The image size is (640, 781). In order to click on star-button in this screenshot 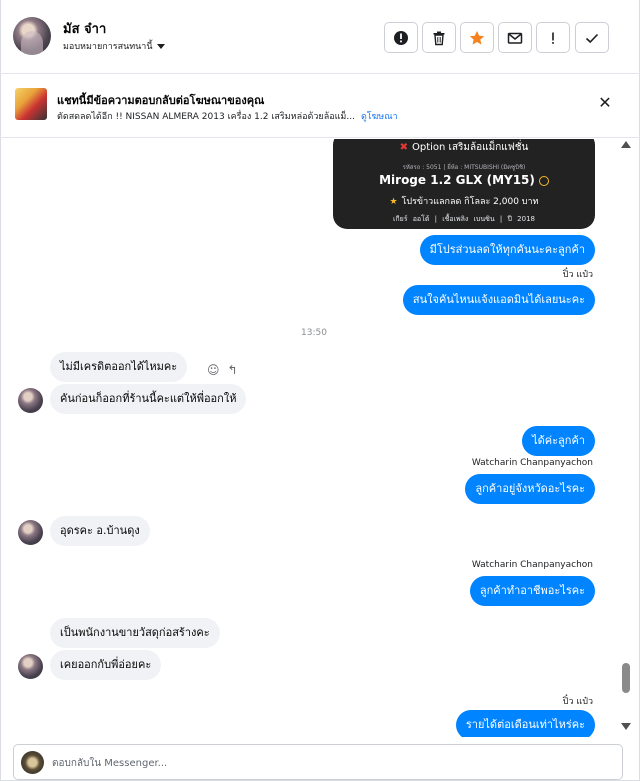, I will do `click(477, 37)`.